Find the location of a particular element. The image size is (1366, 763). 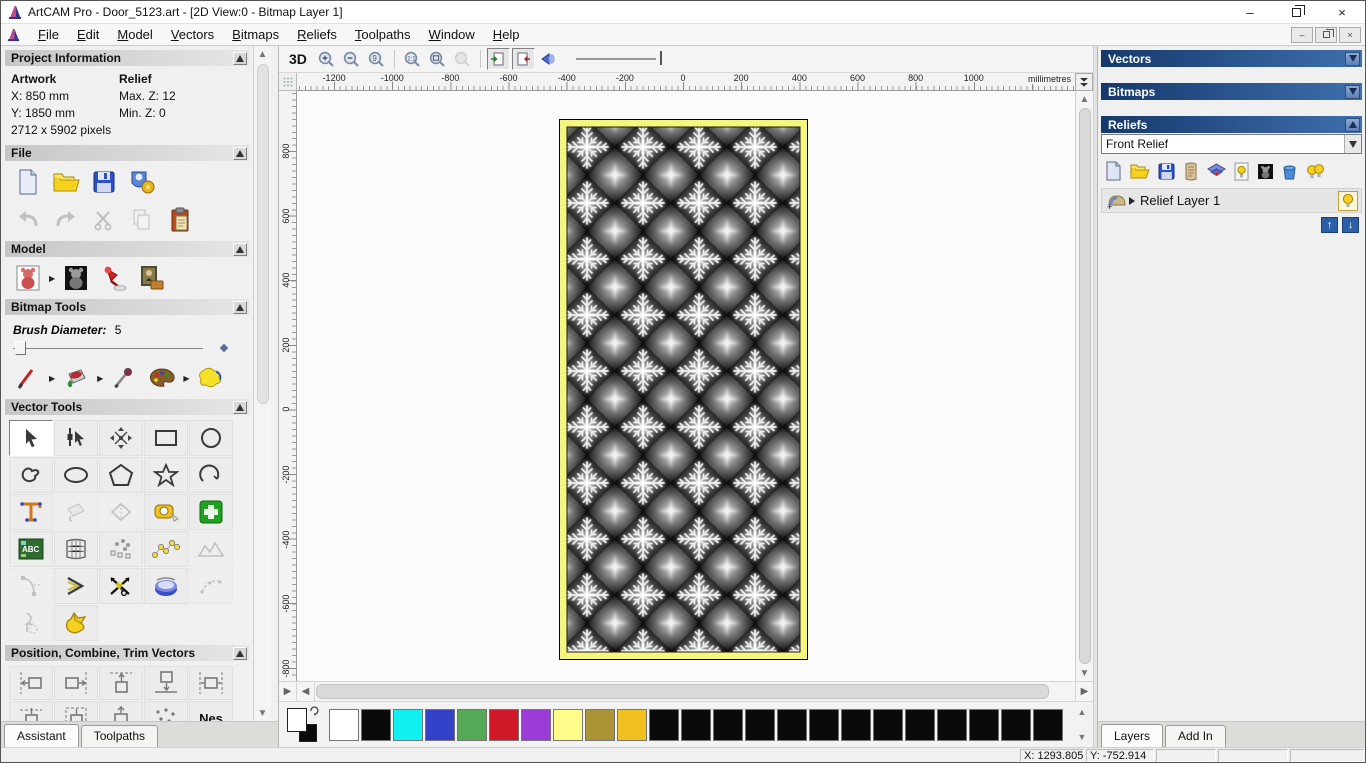

new-model-button is located at coordinates (28, 182).